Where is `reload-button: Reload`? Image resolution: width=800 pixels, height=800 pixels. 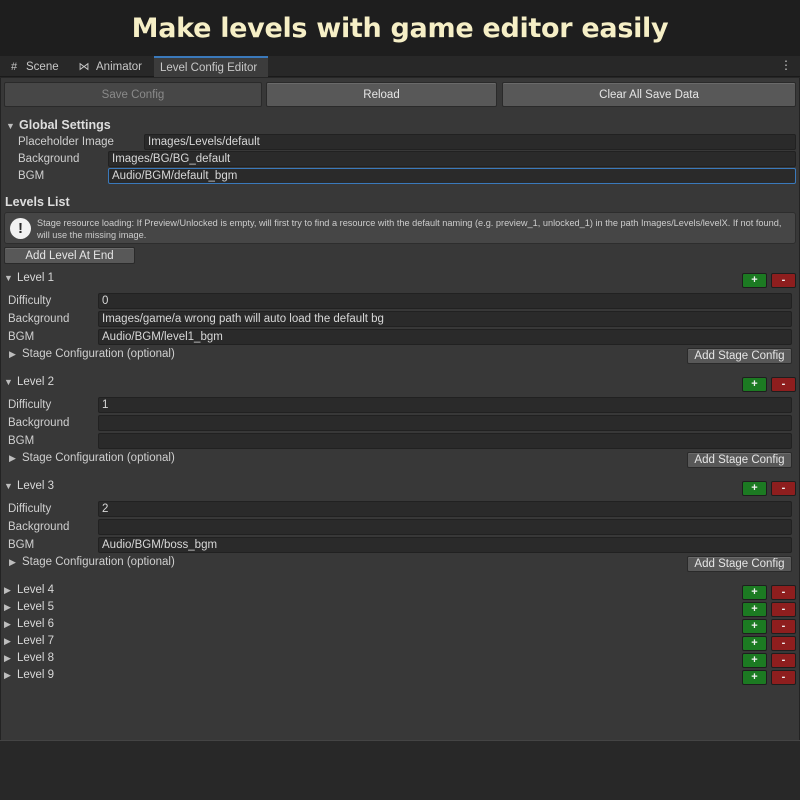
reload-button: Reload is located at coordinates (381, 94).